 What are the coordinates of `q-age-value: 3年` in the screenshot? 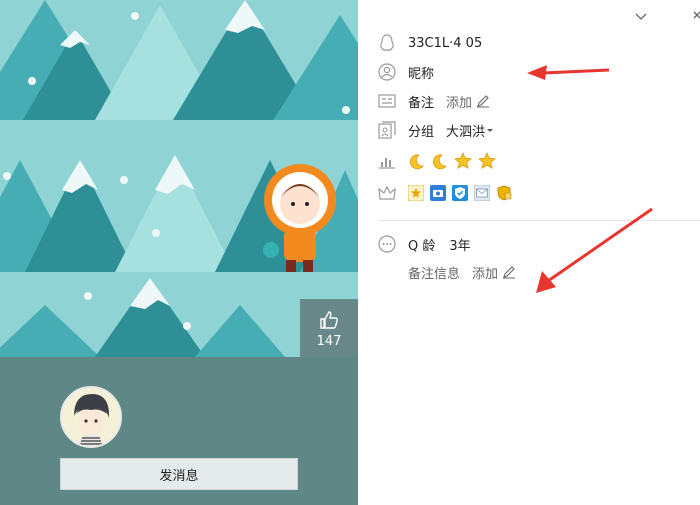 It's located at (460, 246).